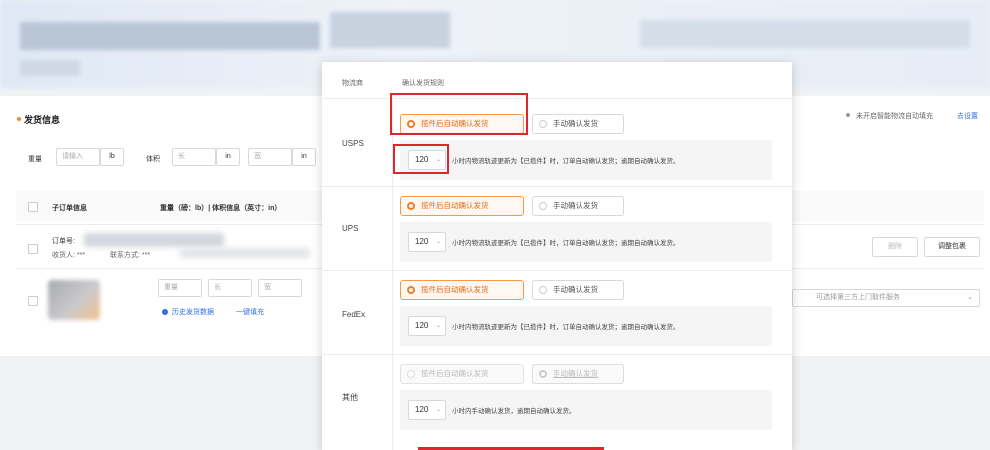 This screenshot has width=990, height=450. What do you see at coordinates (230, 288) in the screenshot?
I see `item-length-input: 长` at bounding box center [230, 288].